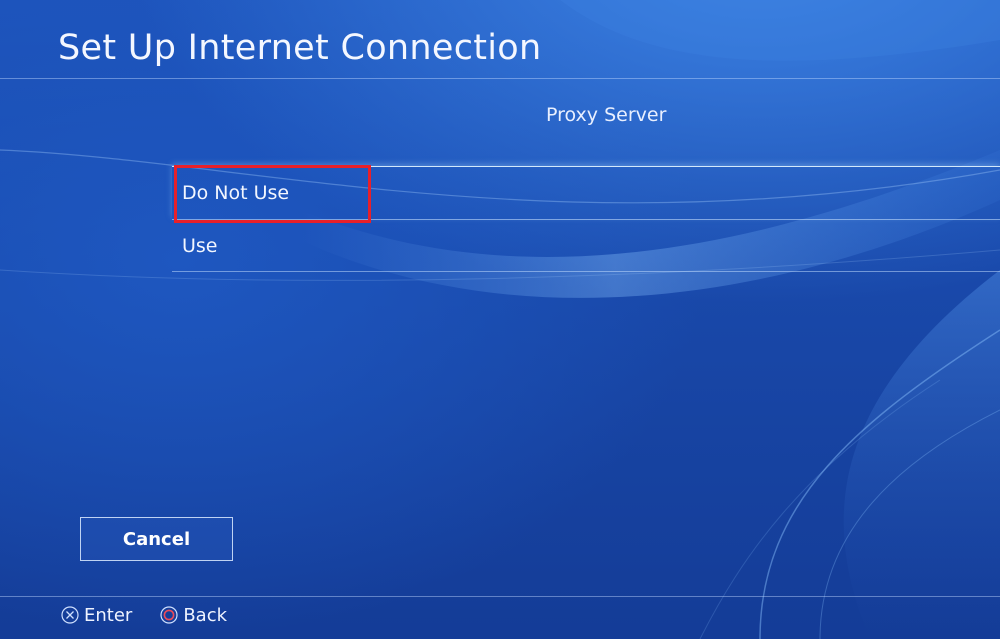 The height and width of the screenshot is (639, 1000). Describe the element at coordinates (205, 615) in the screenshot. I see `back-label: Back` at that location.